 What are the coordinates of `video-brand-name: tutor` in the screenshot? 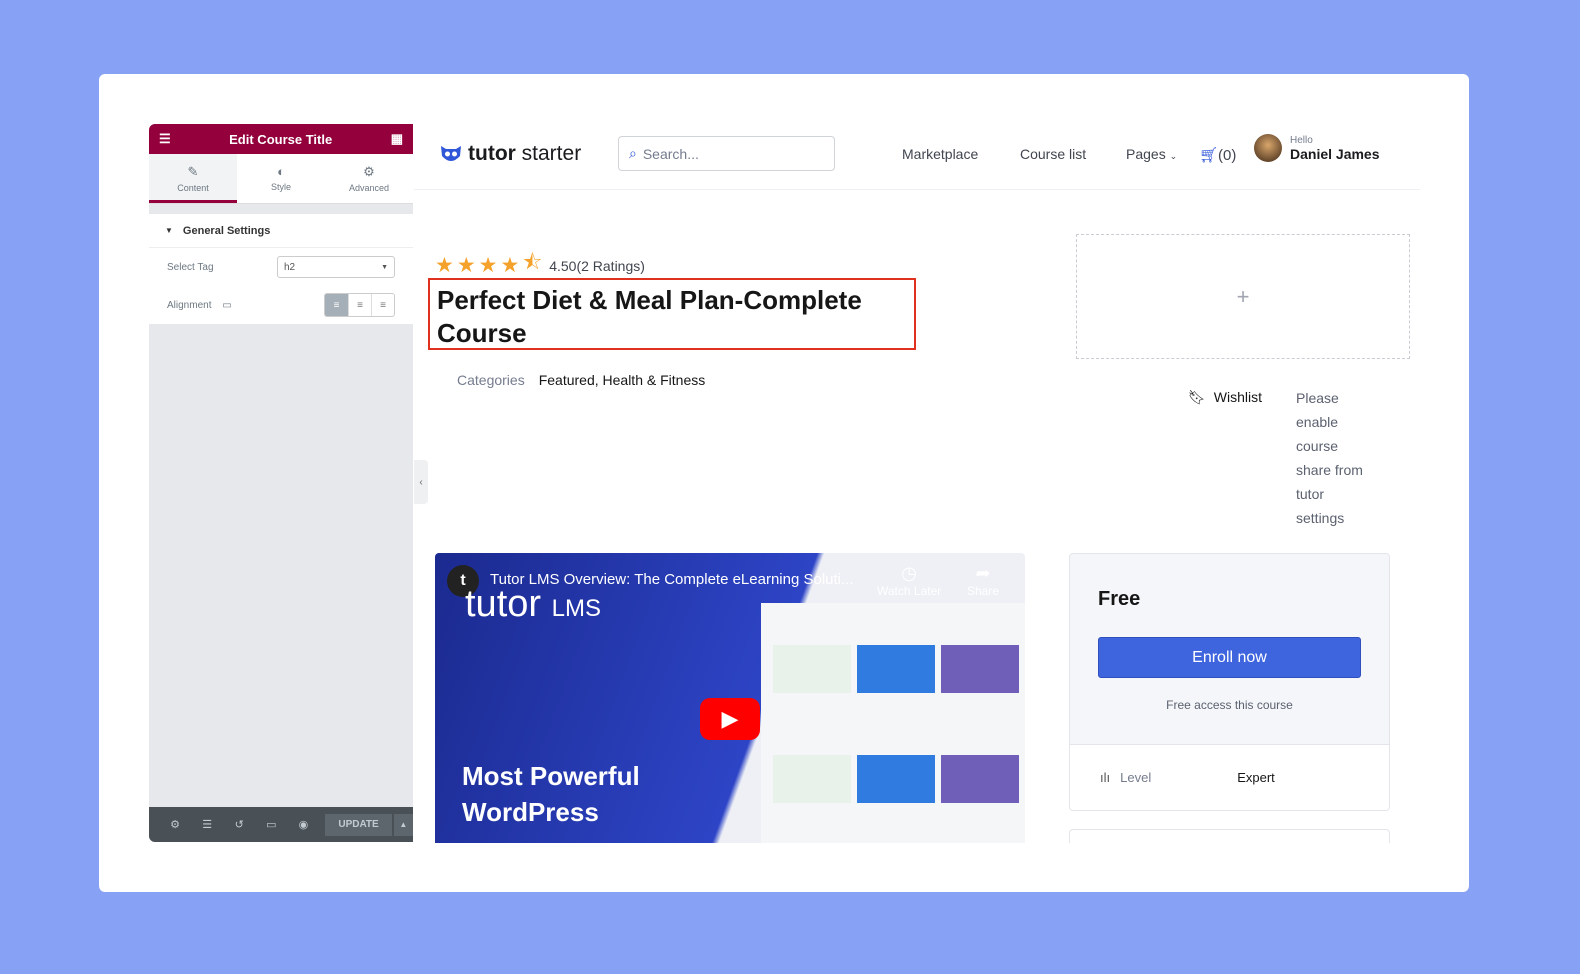 It's located at (503, 604).